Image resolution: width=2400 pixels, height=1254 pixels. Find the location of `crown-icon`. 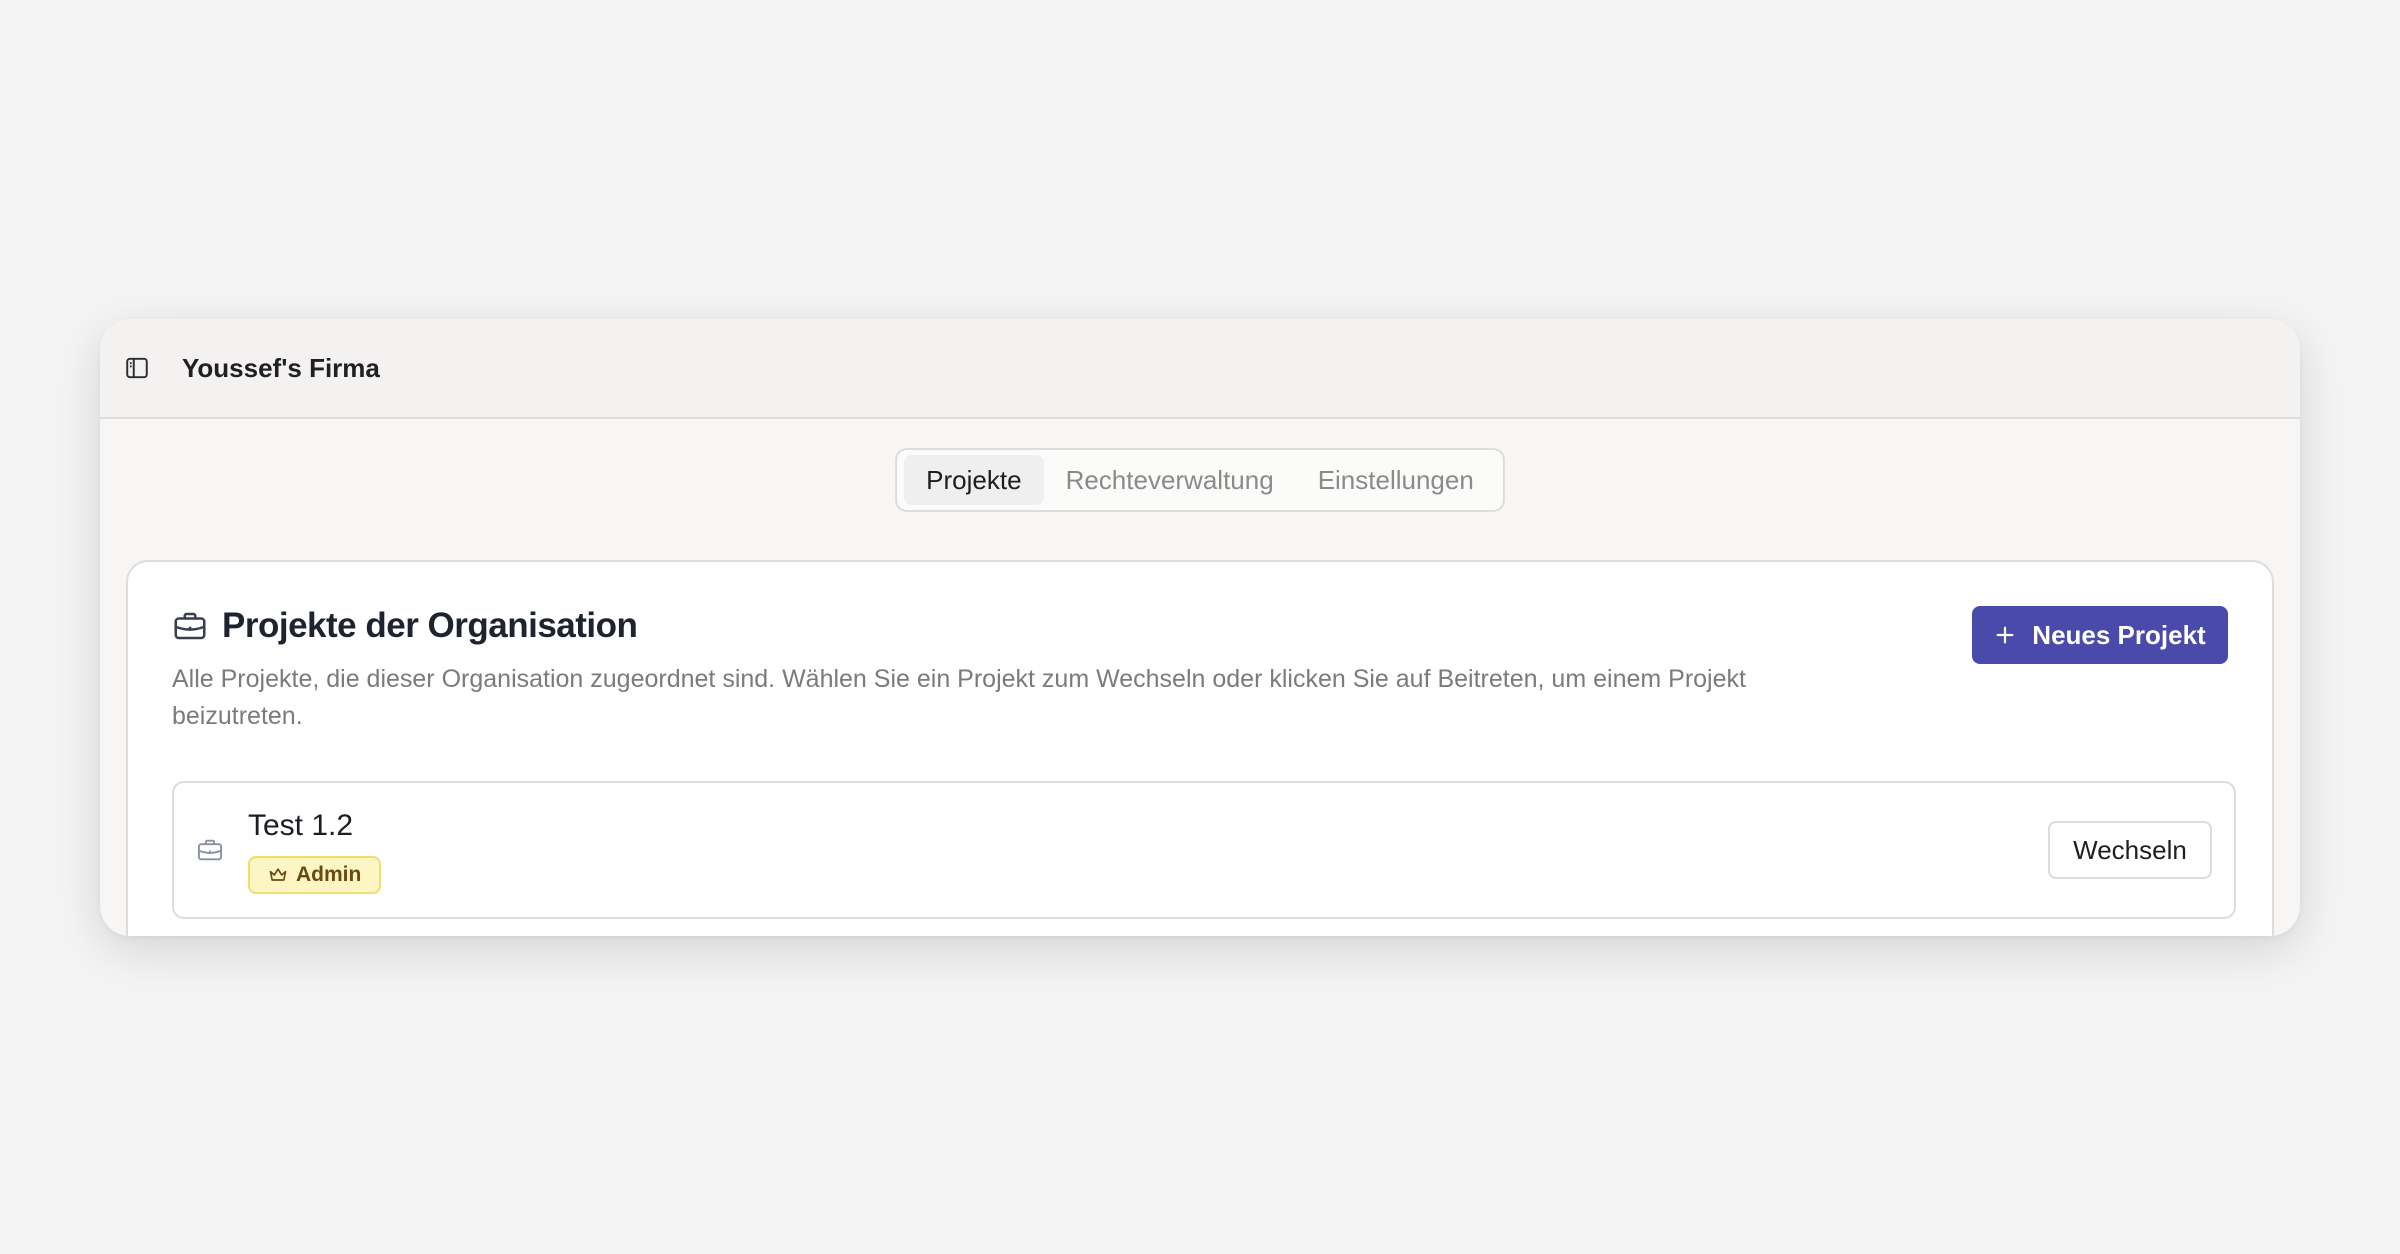

crown-icon is located at coordinates (278, 875).